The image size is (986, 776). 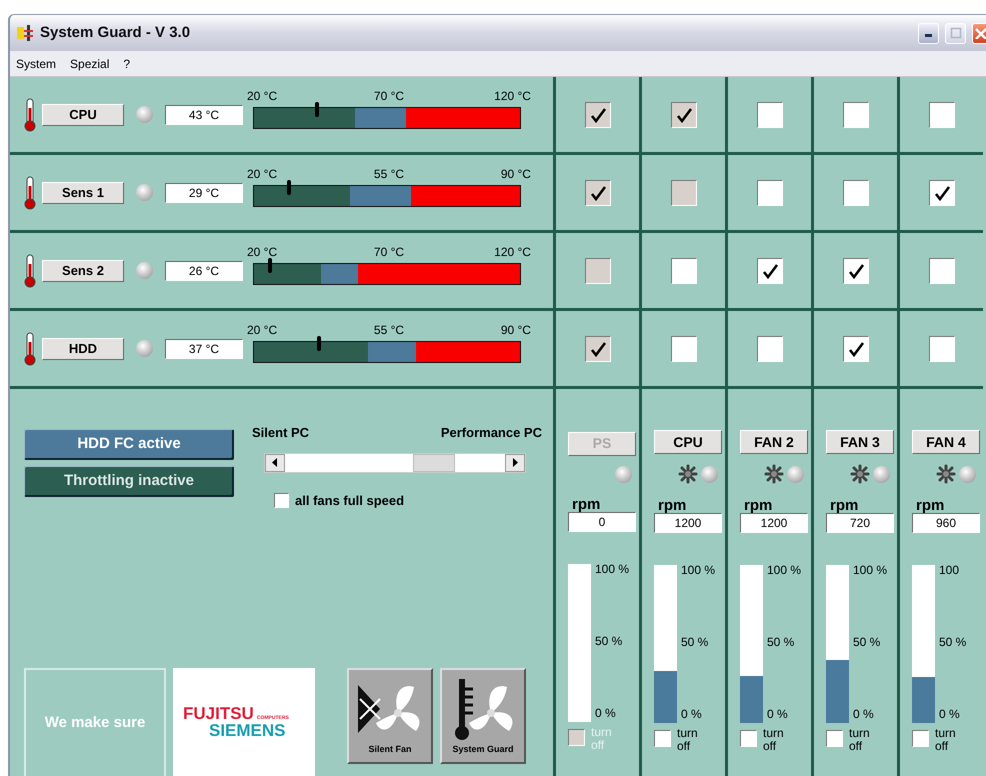 I want to click on fan-button: FAN 4, so click(x=946, y=442).